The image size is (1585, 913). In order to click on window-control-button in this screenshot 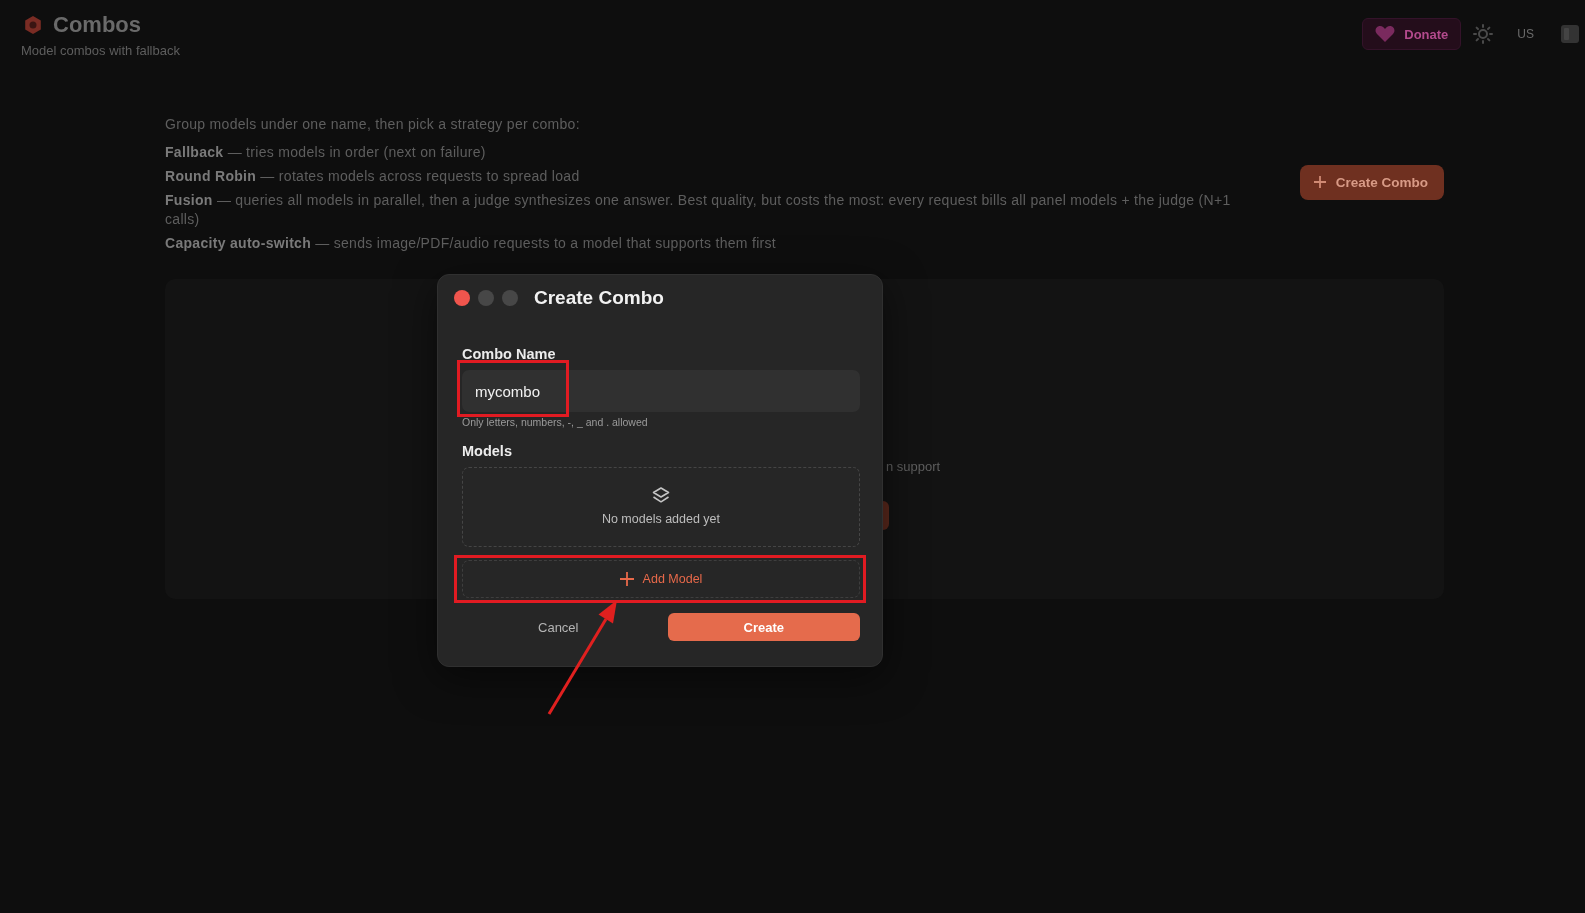, I will do `click(462, 297)`.